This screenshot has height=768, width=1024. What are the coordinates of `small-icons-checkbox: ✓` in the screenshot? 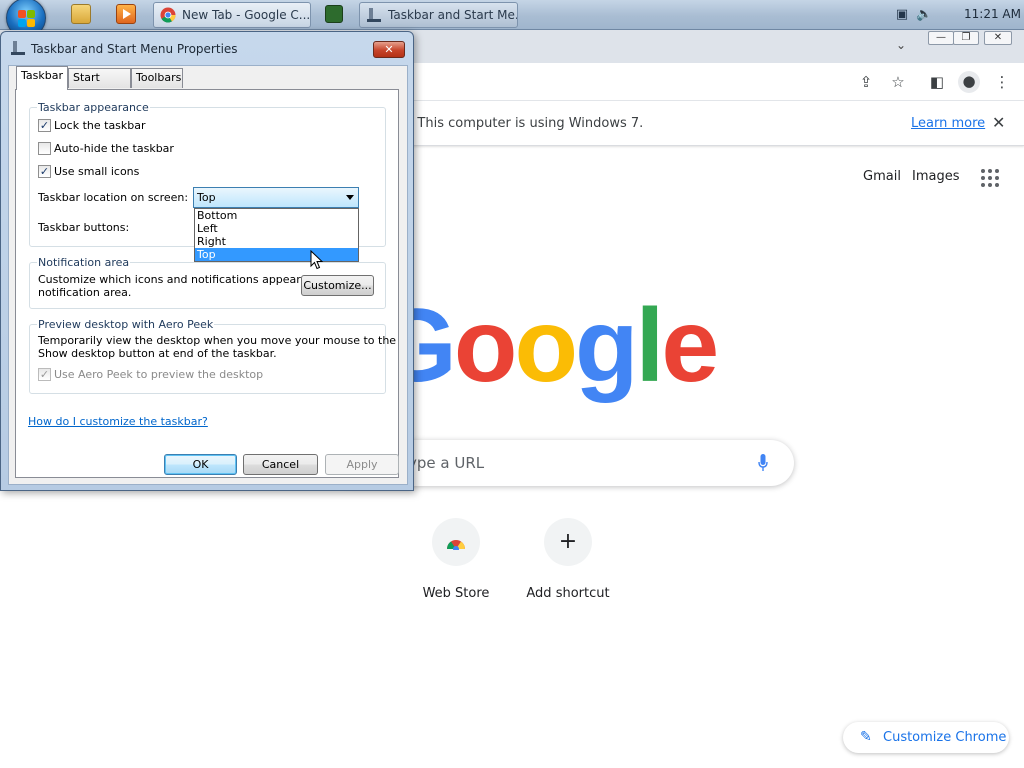 It's located at (44, 171).